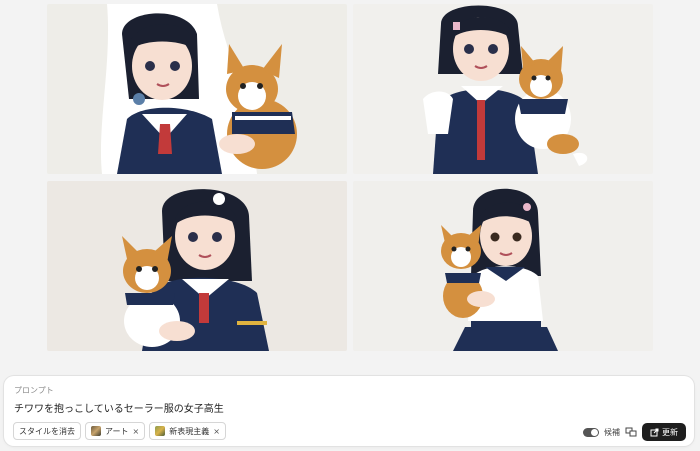 The image size is (700, 451). I want to click on update-button: 更新, so click(664, 432).